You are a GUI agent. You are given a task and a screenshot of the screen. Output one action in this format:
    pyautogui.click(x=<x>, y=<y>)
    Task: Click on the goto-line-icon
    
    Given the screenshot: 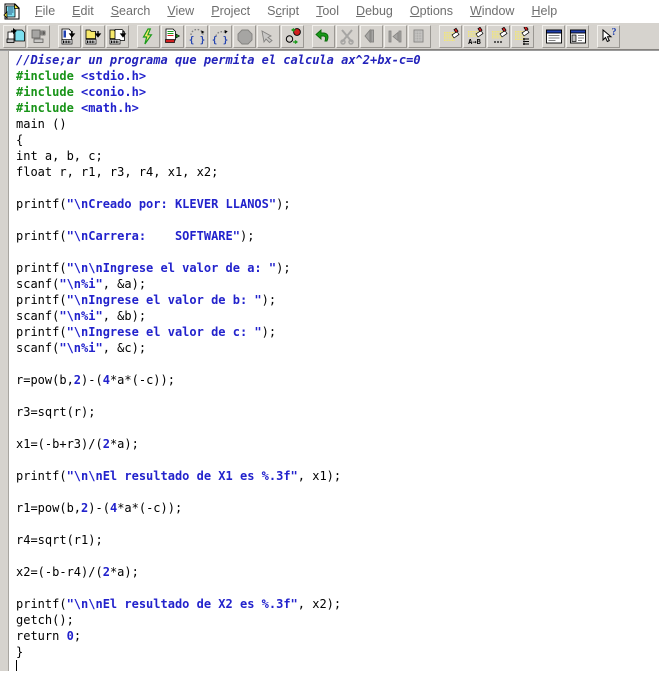 What is the action you would take?
    pyautogui.click(x=522, y=36)
    